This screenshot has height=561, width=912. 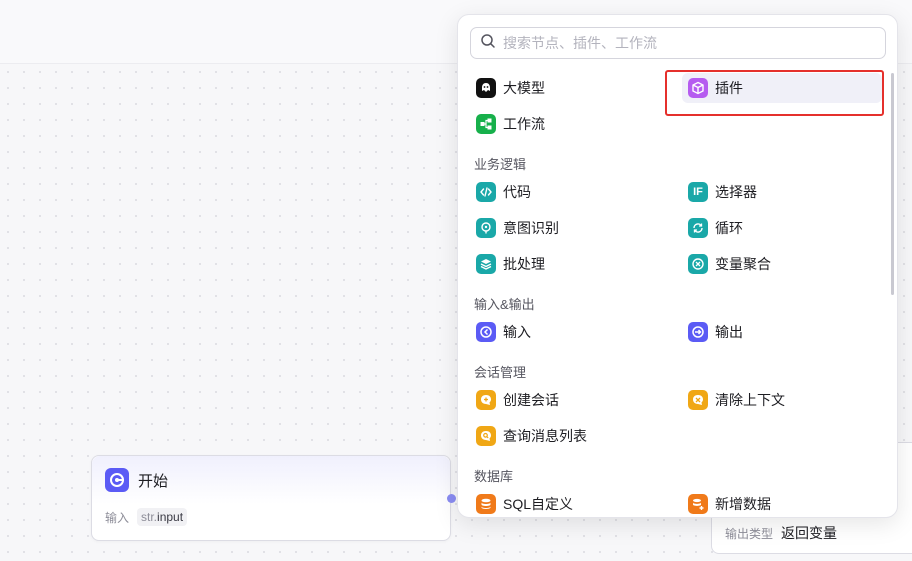 I want to click on node-item-llm: 大模型, so click(x=570, y=88).